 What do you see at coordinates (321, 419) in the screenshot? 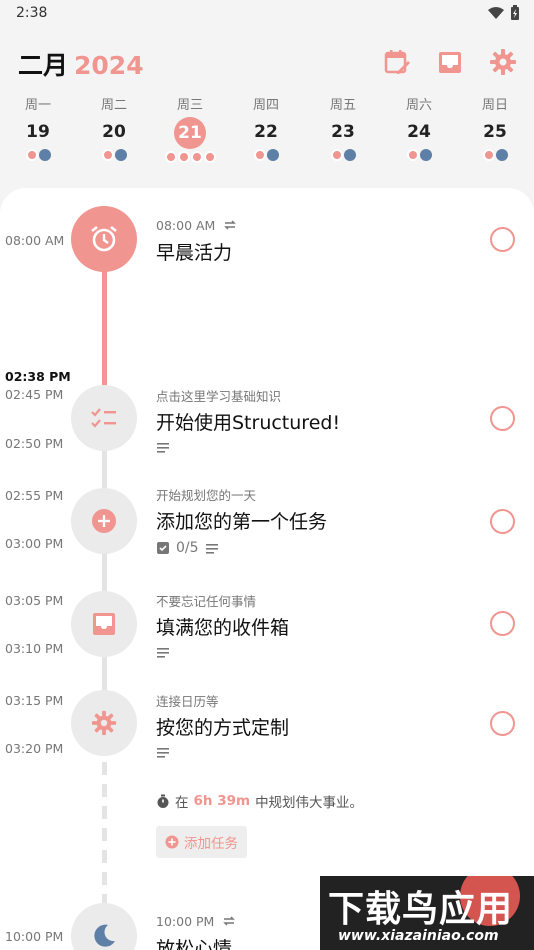
I see `task-learn: 点击这里学习基础知识 开始使用Structured!` at bounding box center [321, 419].